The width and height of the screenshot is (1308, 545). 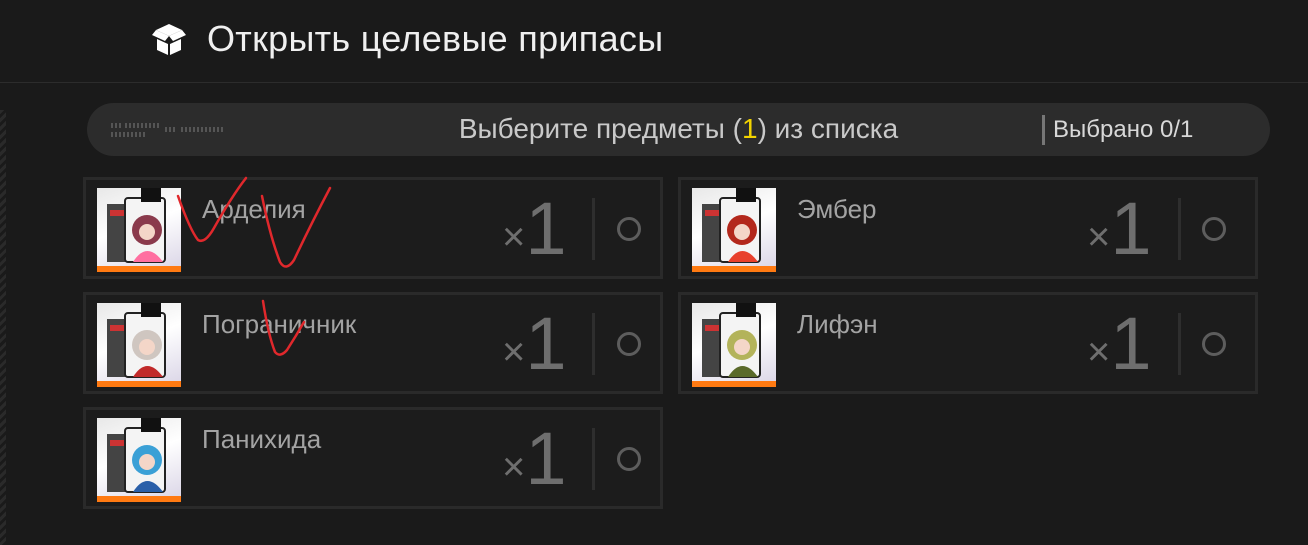 What do you see at coordinates (279, 324) in the screenshot?
I see `item-name: Пограничник` at bounding box center [279, 324].